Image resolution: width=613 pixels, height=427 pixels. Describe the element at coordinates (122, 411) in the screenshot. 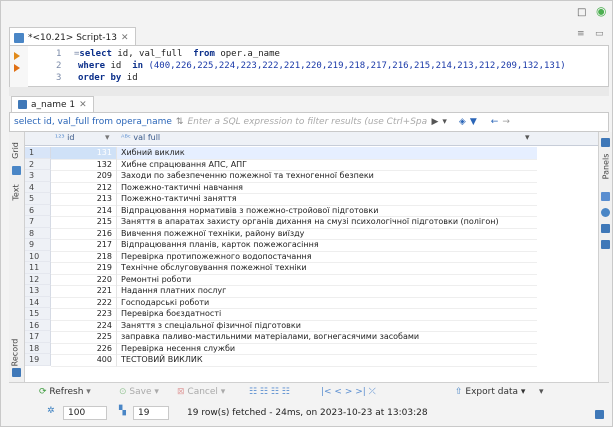

I see `row-count-icon: ▚` at that location.